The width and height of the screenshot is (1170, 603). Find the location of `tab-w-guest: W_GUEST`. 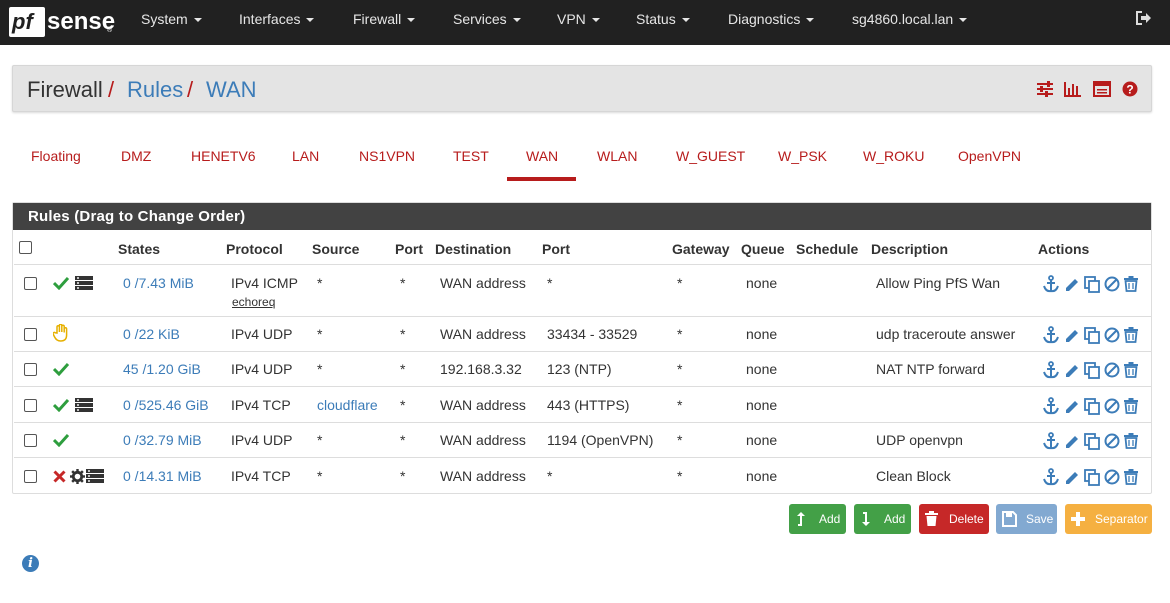

tab-w-guest: W_GUEST is located at coordinates (710, 156).